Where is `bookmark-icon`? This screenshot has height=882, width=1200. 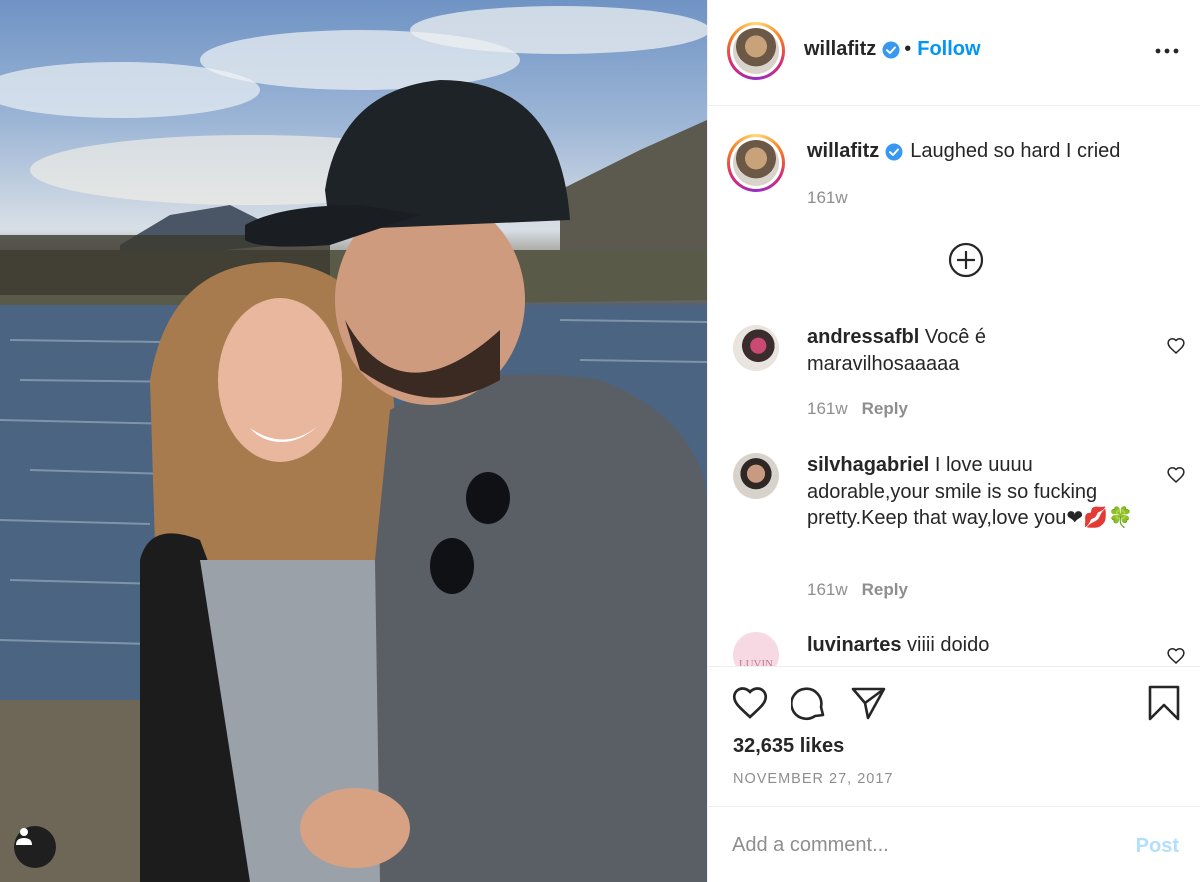
bookmark-icon is located at coordinates (1164, 703).